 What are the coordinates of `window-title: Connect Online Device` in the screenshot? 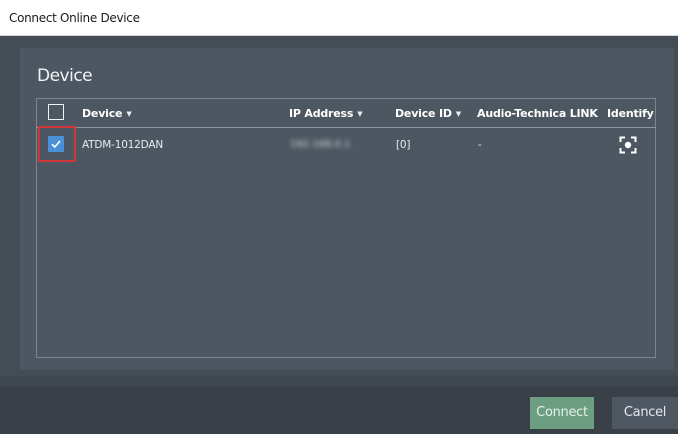 It's located at (74, 18).